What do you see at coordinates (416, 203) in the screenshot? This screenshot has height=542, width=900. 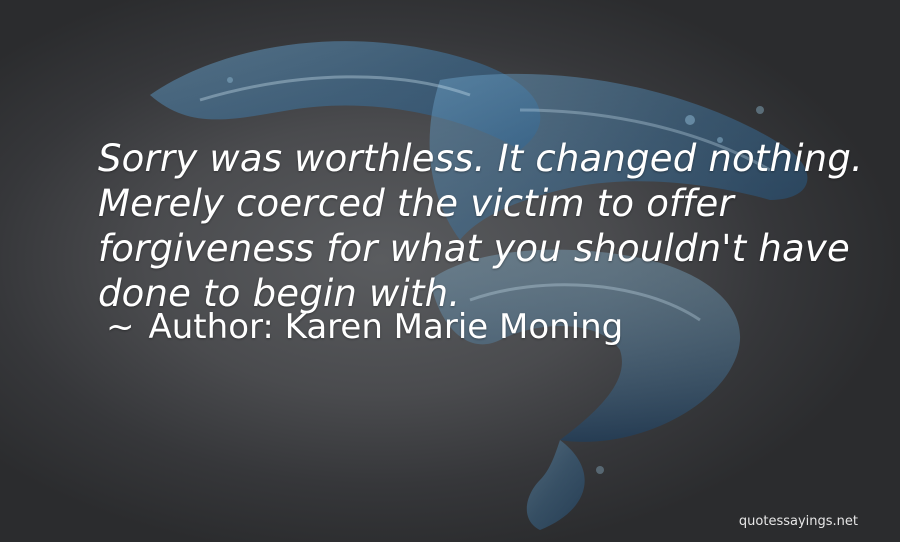 I see `quote-line: Merely coerced the victim to offer` at bounding box center [416, 203].